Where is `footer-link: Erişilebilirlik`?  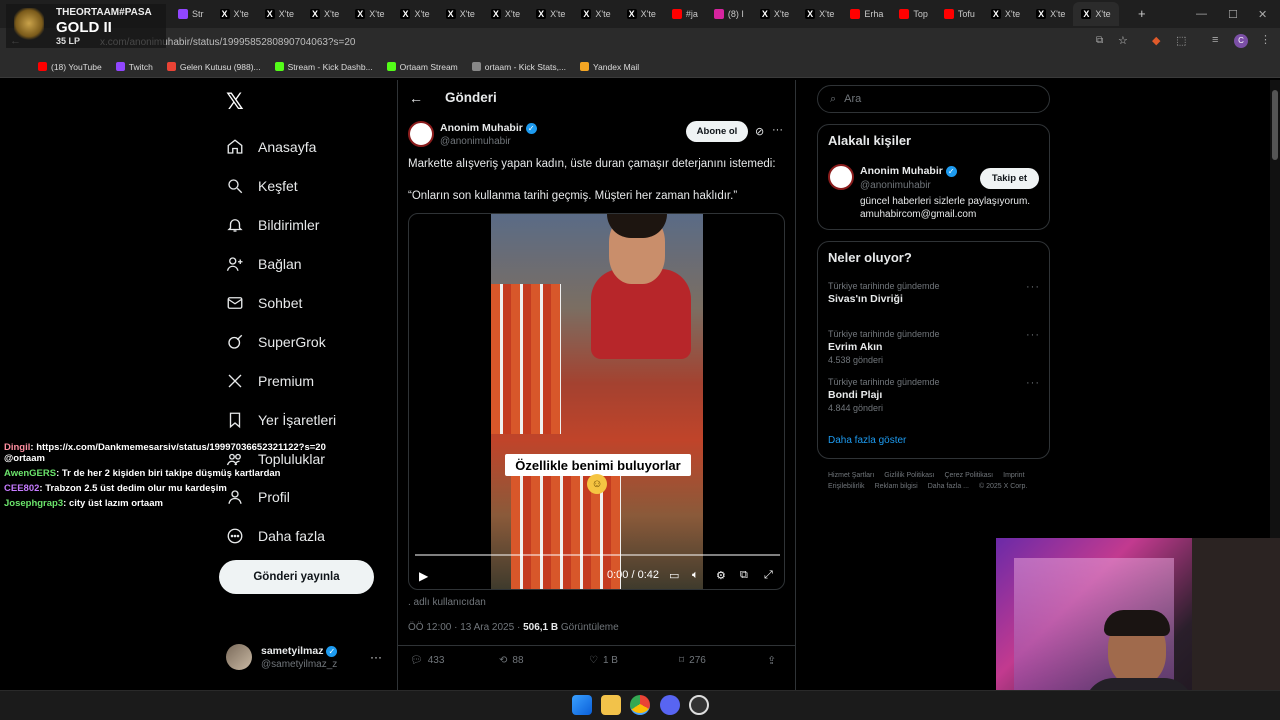 footer-link: Erişilebilirlik is located at coordinates (846, 486).